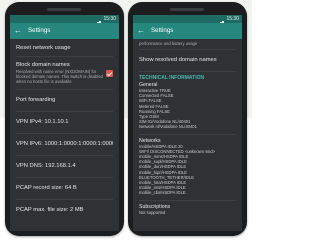 The width and height of the screenshot is (320, 240). I want to click on block-domain-names-title: Block domain names, so click(43, 65).